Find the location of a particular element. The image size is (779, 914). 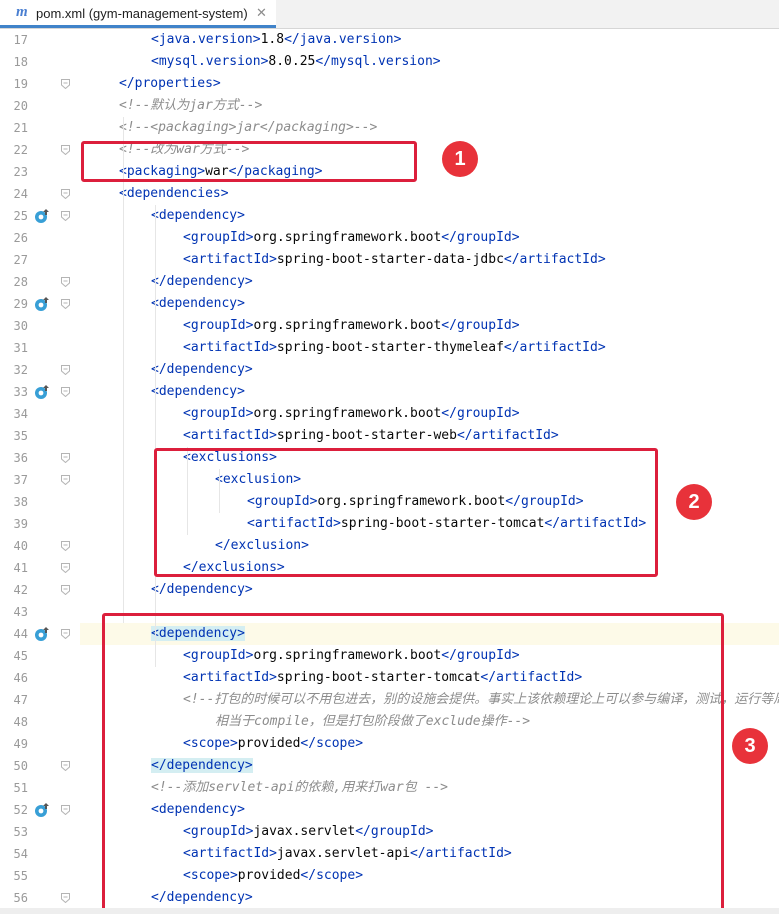

line-number: 56 is located at coordinates (20, 898).